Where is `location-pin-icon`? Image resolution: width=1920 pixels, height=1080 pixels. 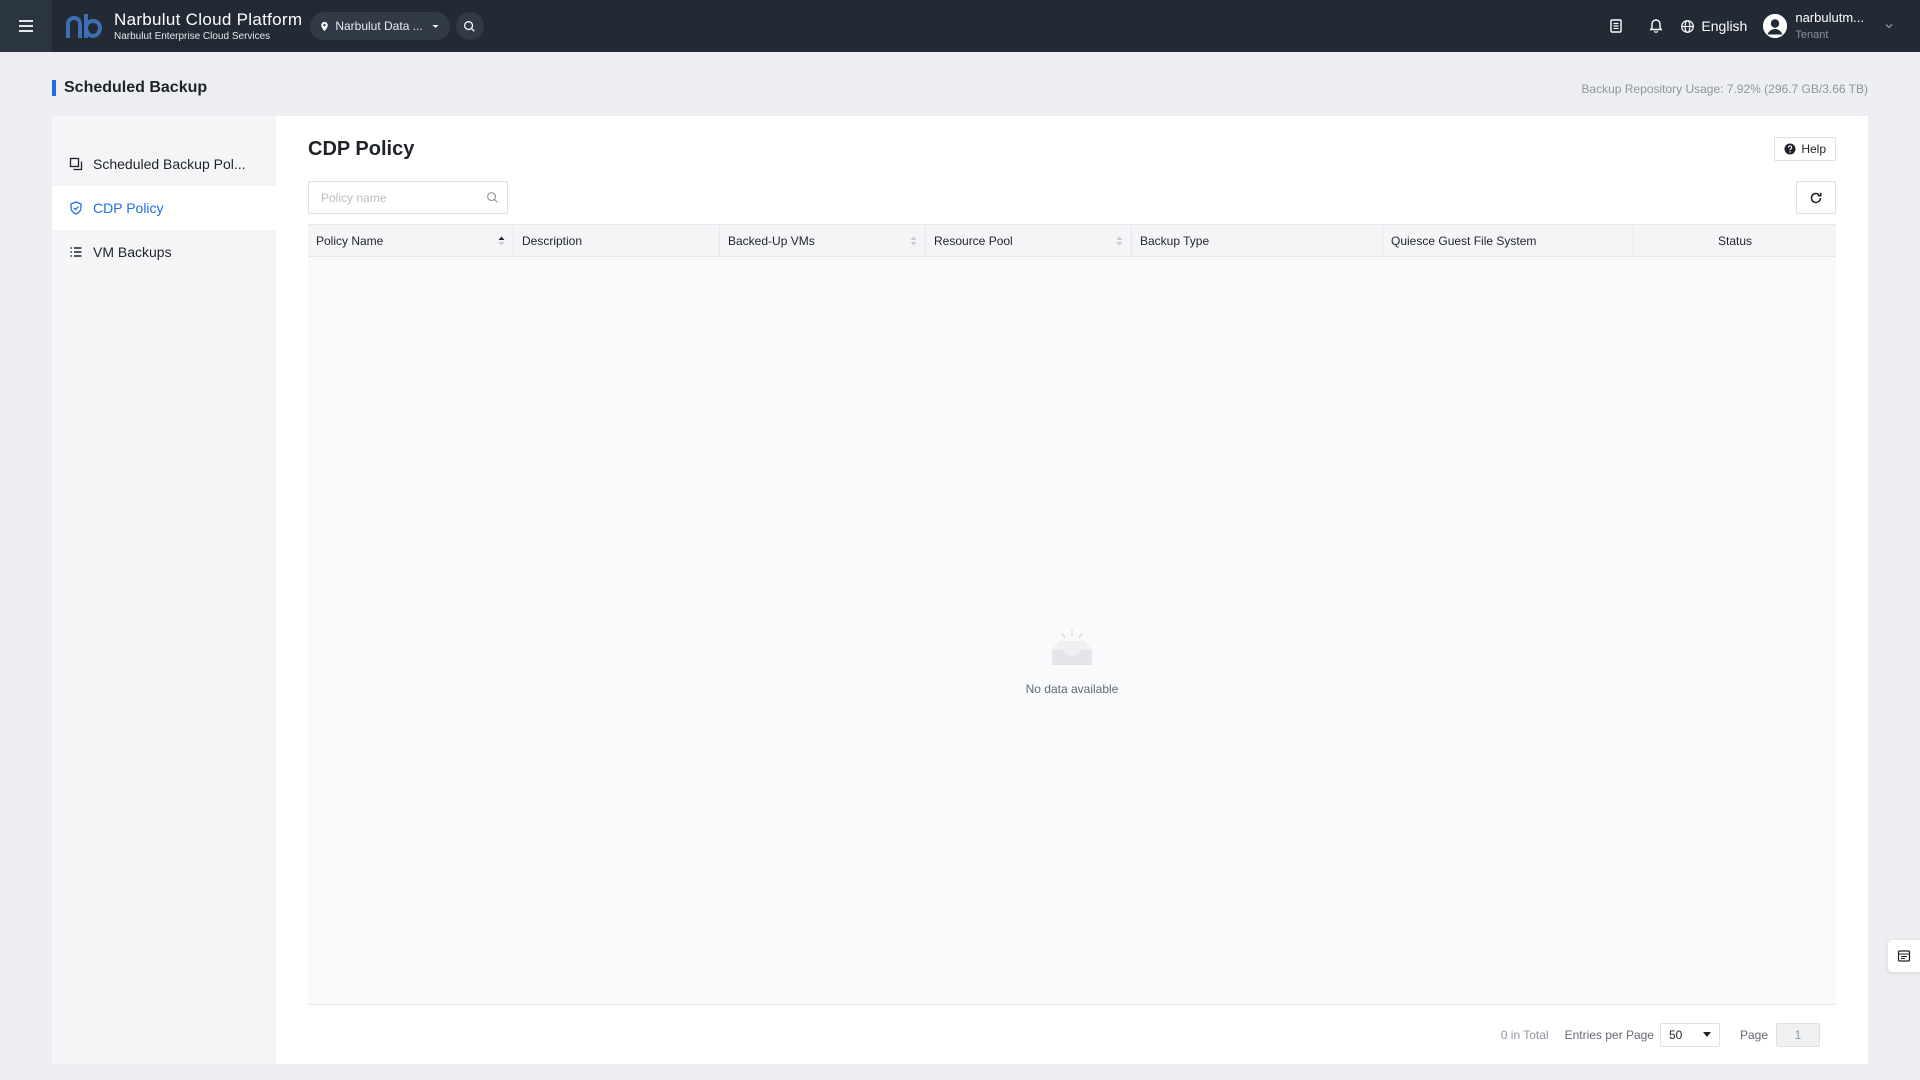 location-pin-icon is located at coordinates (325, 26).